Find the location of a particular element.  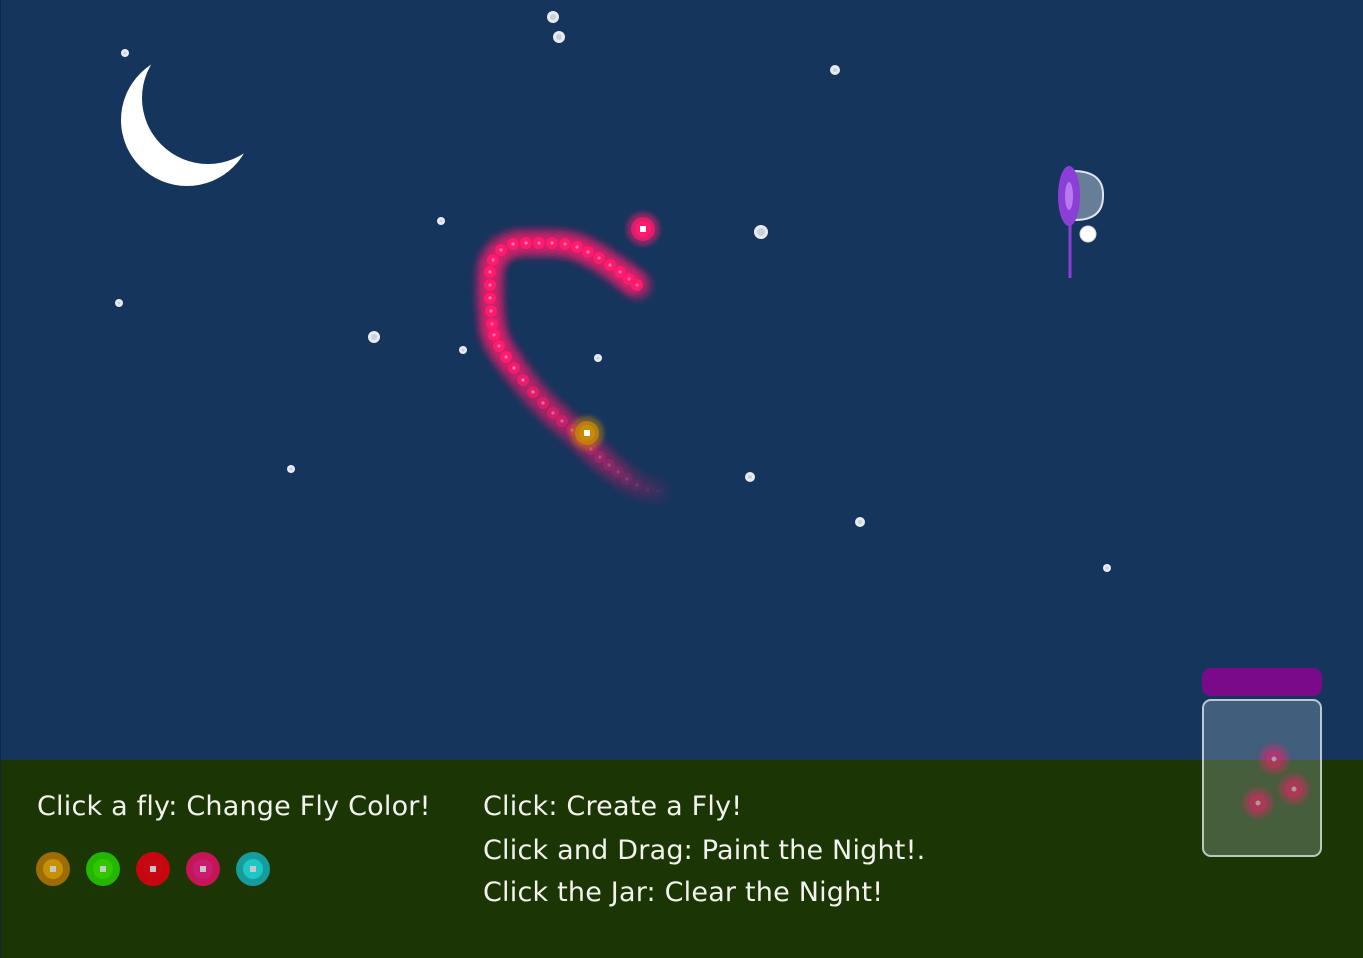

create-fly-instruction: Click: Create a Fly! is located at coordinates (613, 806).